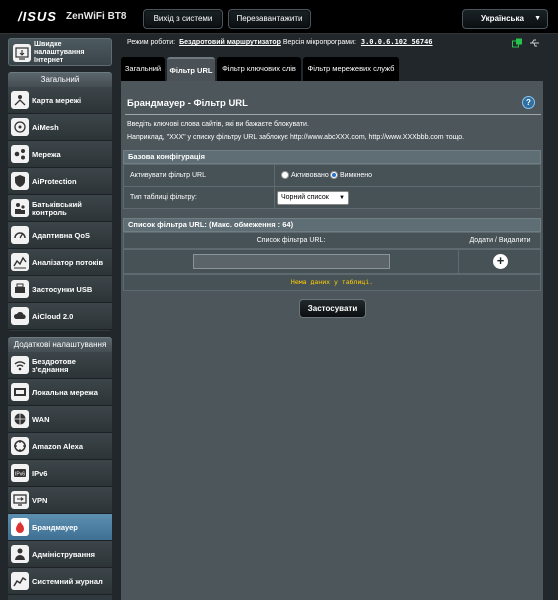  I want to click on apply-button: Застосувати, so click(332, 308).